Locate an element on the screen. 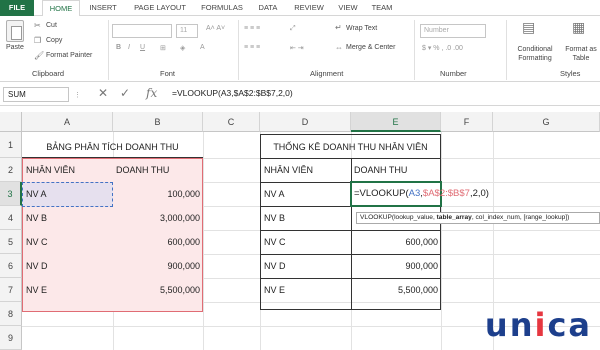  more-options-icon: ⋮ is located at coordinates (77, 95).